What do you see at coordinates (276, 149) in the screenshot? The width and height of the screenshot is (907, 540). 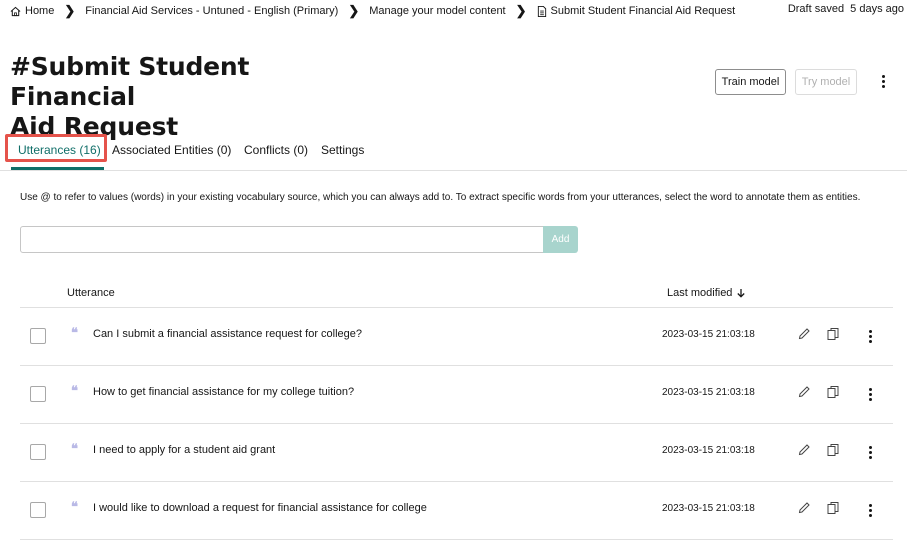 I see `tab-conflicts: Conflicts (0)` at bounding box center [276, 149].